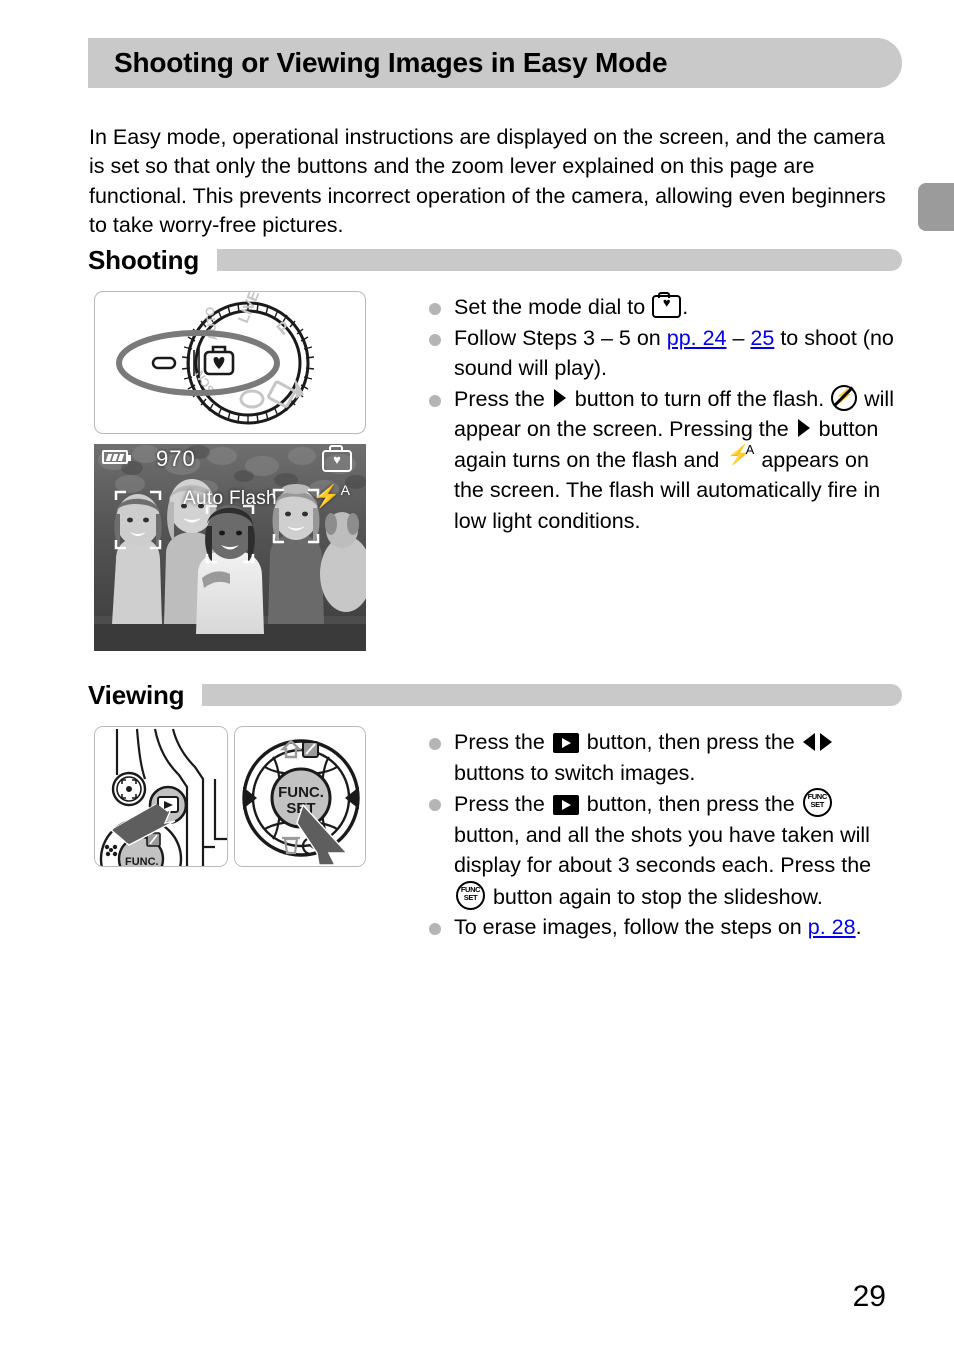  Describe the element at coordinates (575, 772) in the screenshot. I see `bullet-text: buttons to switch images.` at that location.